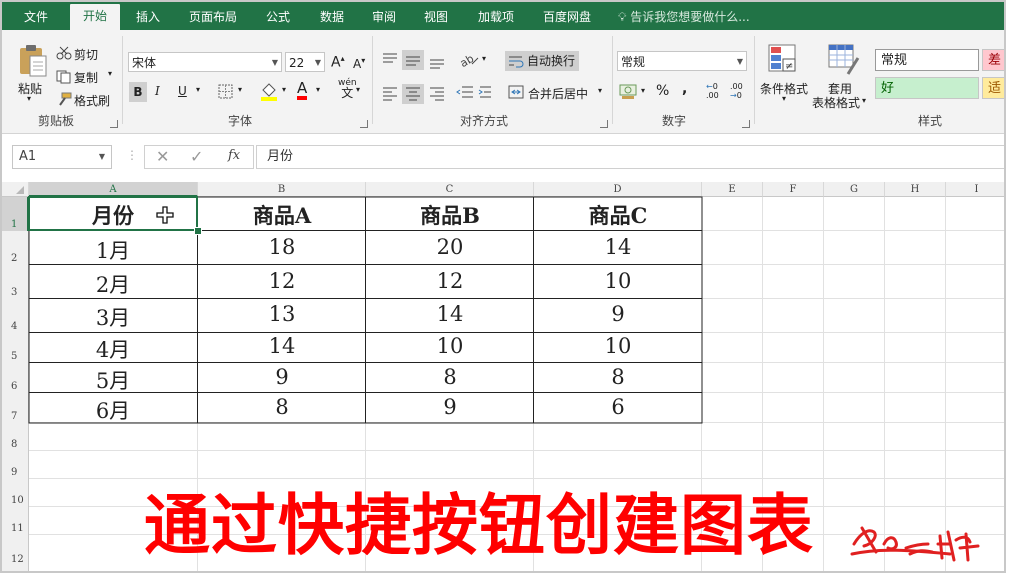 The height and width of the screenshot is (577, 1010). What do you see at coordinates (182, 91) in the screenshot?
I see `underline-button: U` at bounding box center [182, 91].